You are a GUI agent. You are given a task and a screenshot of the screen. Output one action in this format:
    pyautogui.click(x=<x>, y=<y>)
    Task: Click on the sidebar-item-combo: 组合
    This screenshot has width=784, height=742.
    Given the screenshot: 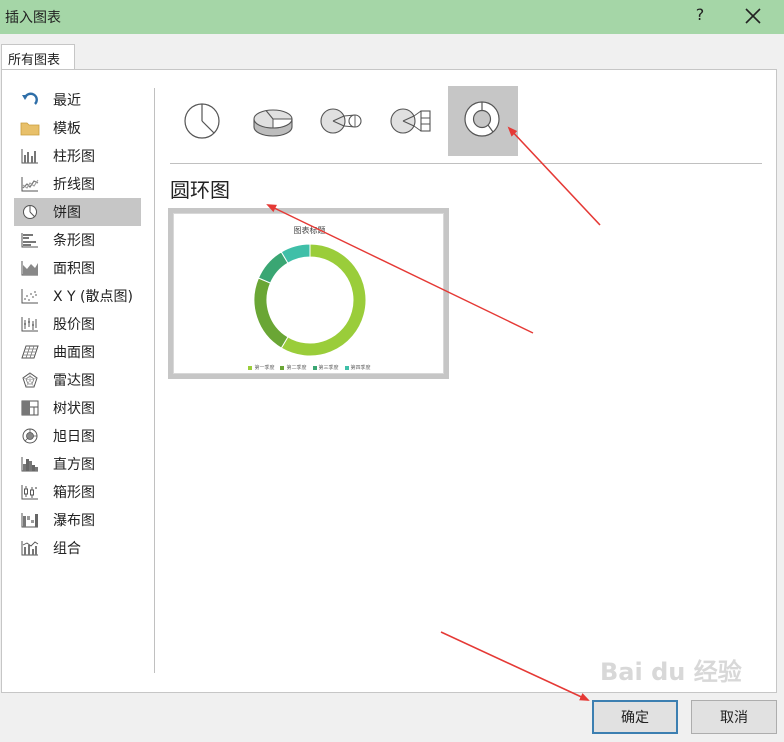 What is the action you would take?
    pyautogui.click(x=77, y=548)
    